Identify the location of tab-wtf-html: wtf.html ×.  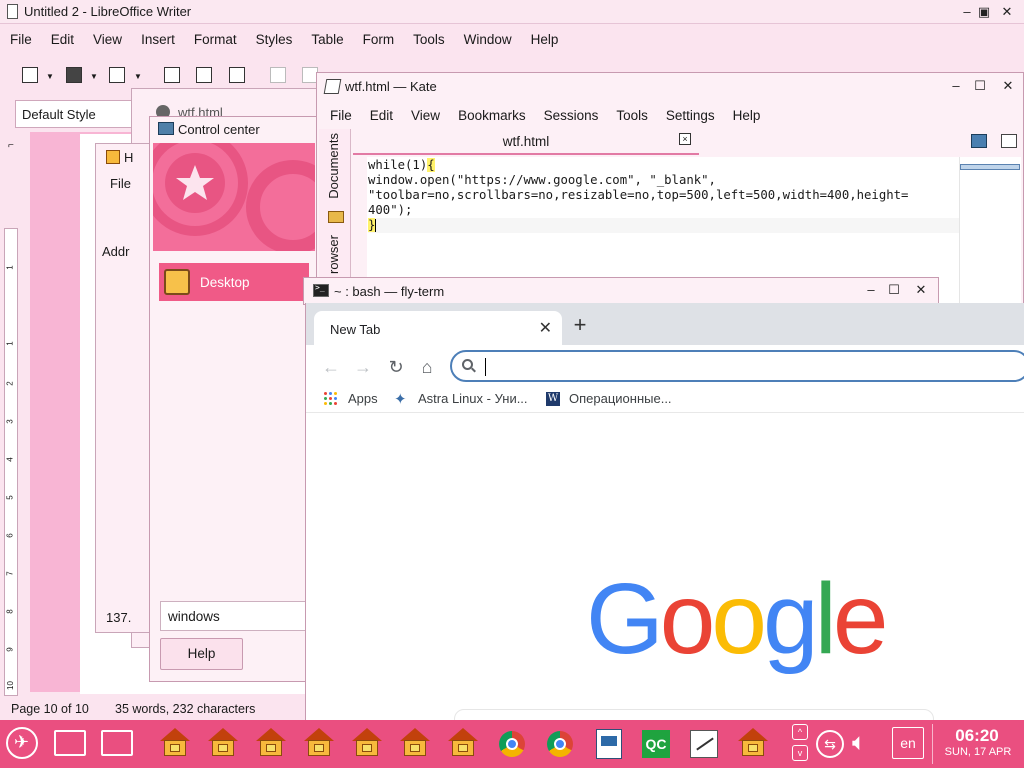
(526, 142).